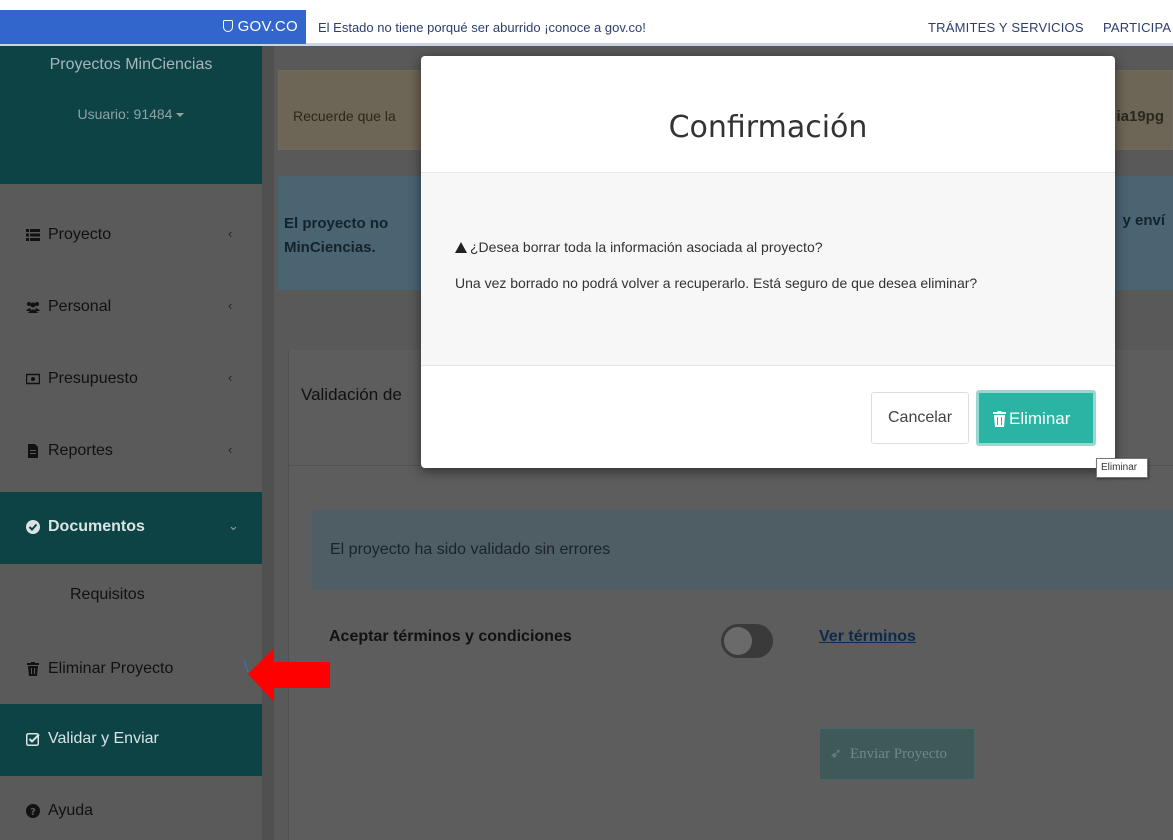 This screenshot has width=1173, height=840. I want to click on validation-message: El proyecto ha sido validado sin errores, so click(470, 549).